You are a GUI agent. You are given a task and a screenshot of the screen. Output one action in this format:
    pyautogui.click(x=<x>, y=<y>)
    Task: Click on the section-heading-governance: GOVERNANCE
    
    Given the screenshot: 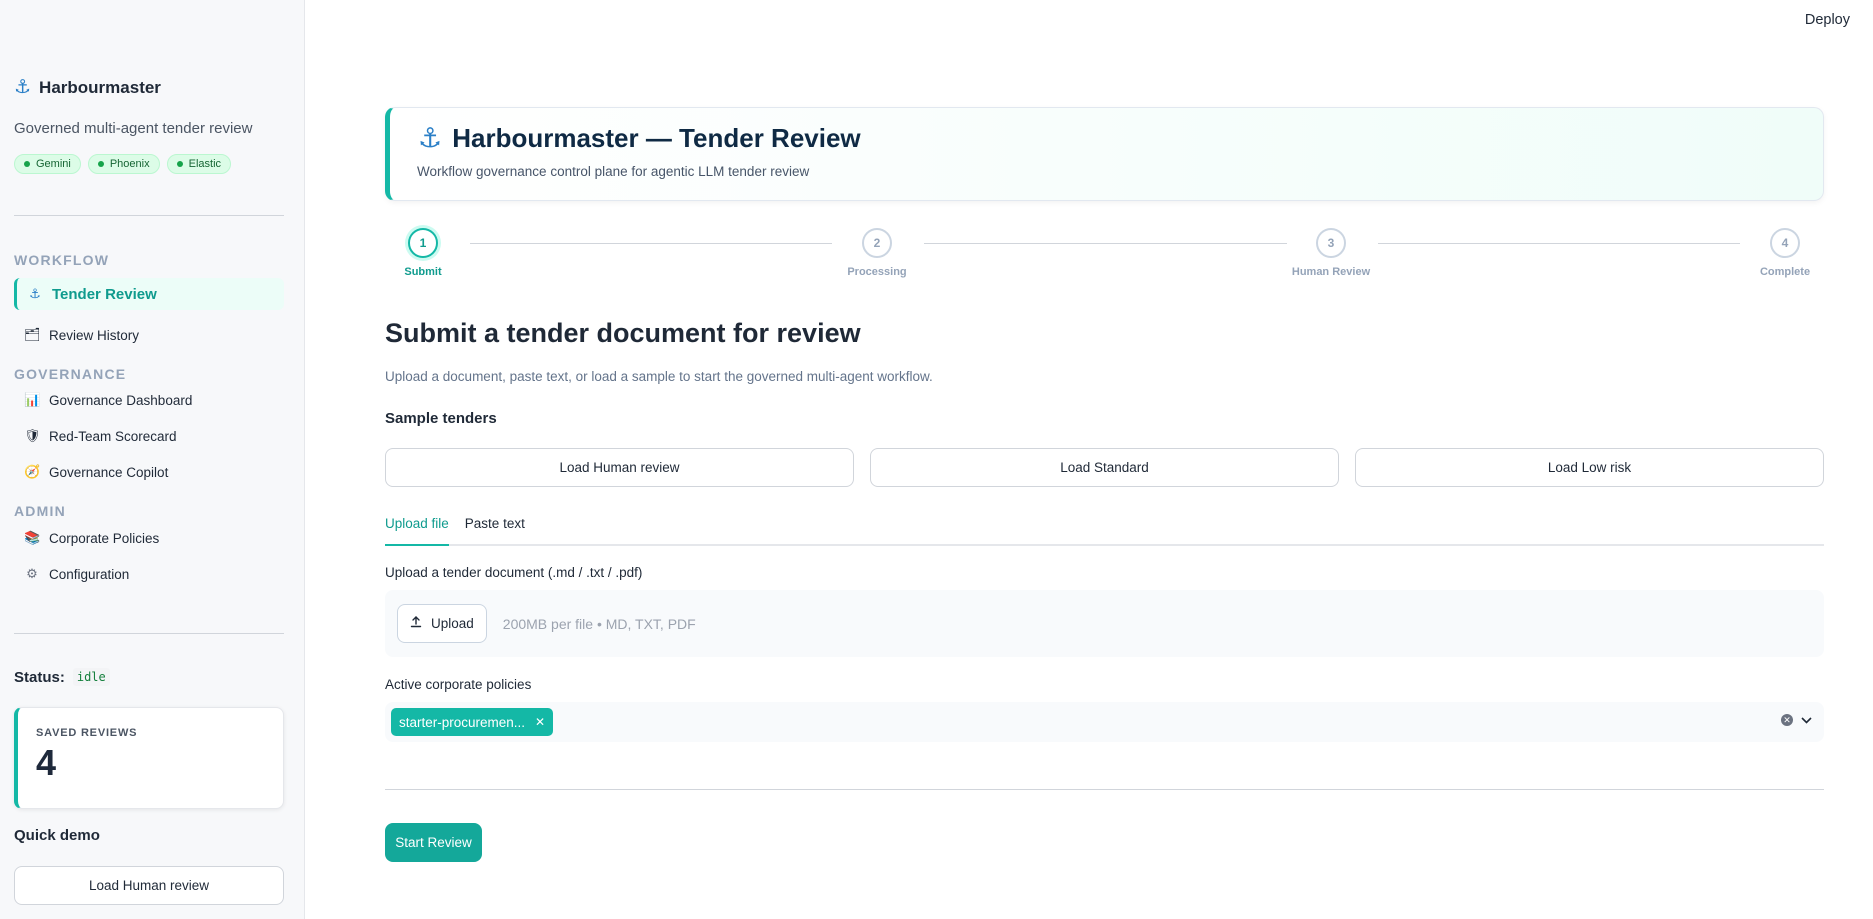 What is the action you would take?
    pyautogui.click(x=70, y=374)
    